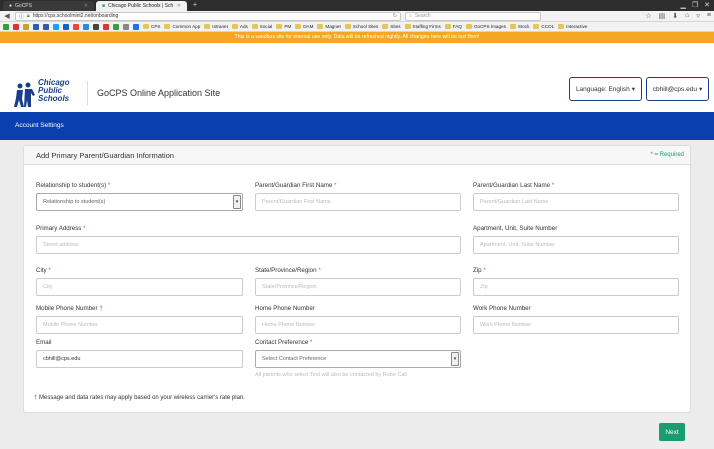  I want to click on back-icon: ◀, so click(7, 16).